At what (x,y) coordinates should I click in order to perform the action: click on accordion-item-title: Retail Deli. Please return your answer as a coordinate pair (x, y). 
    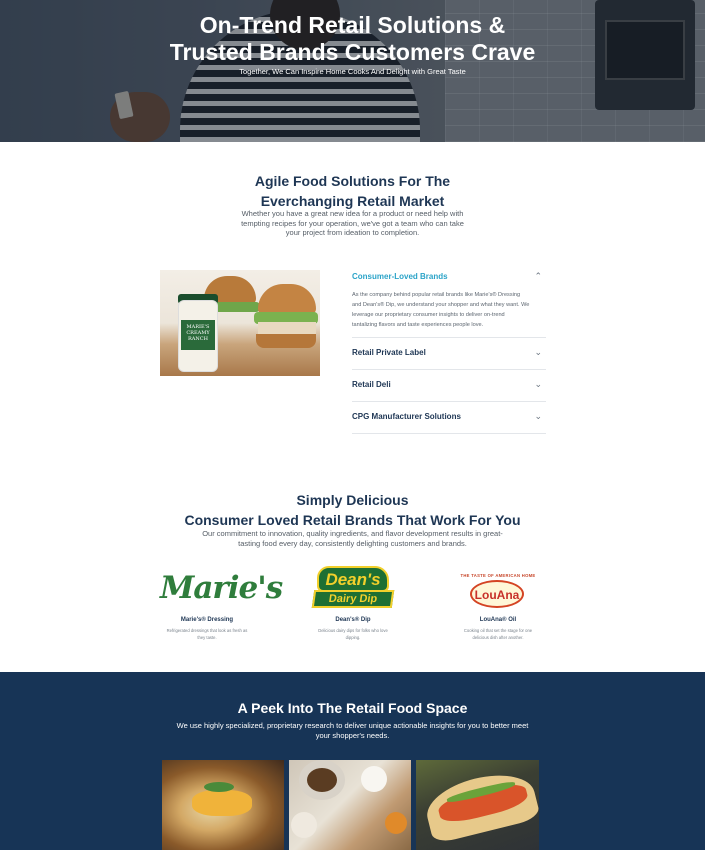
    Looking at the image, I should click on (371, 384).